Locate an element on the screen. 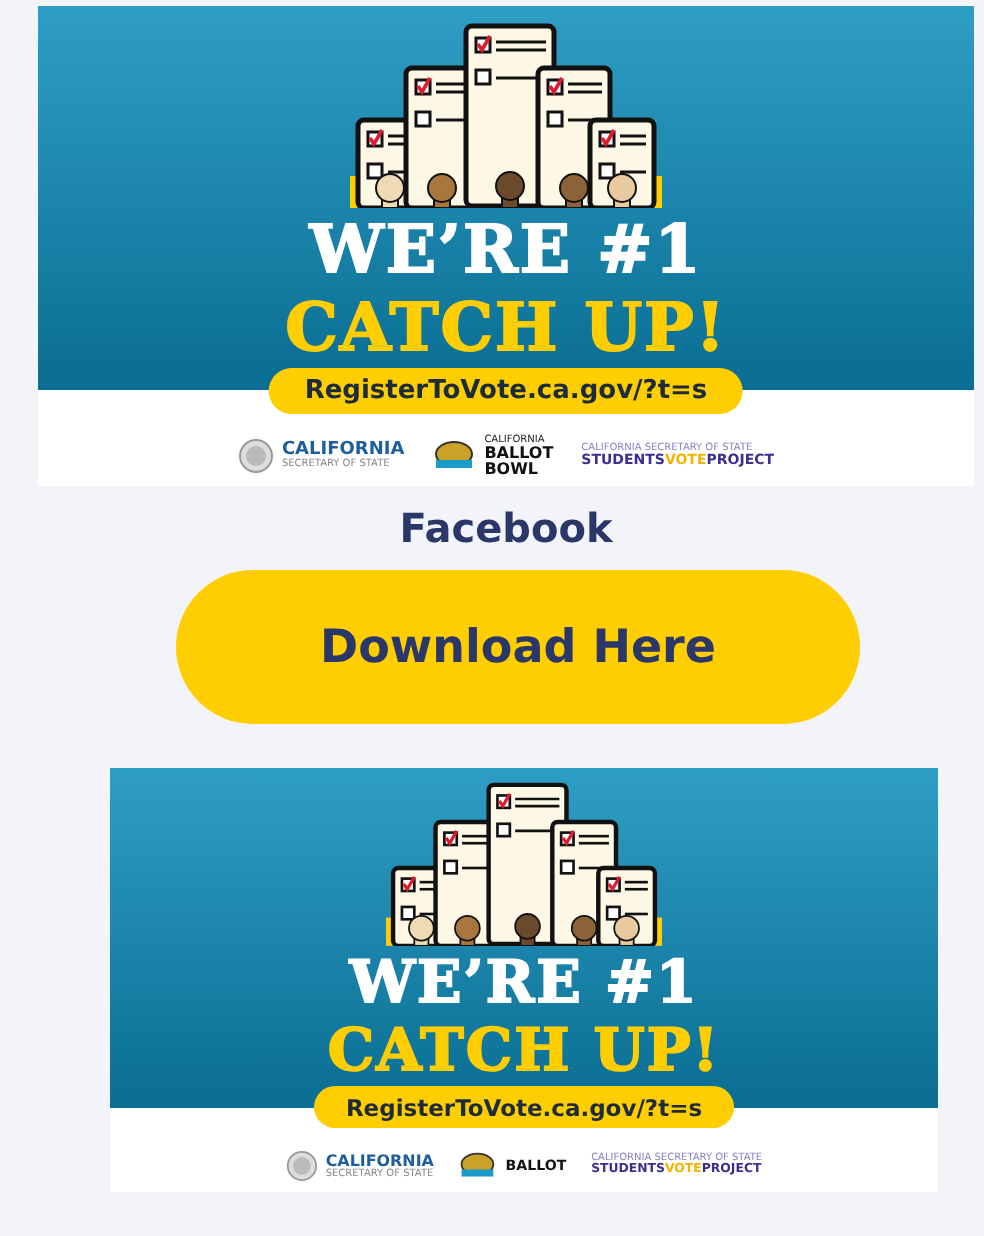 This screenshot has height=1236, width=984. logo-title: CALIFORNIA is located at coordinates (343, 451).